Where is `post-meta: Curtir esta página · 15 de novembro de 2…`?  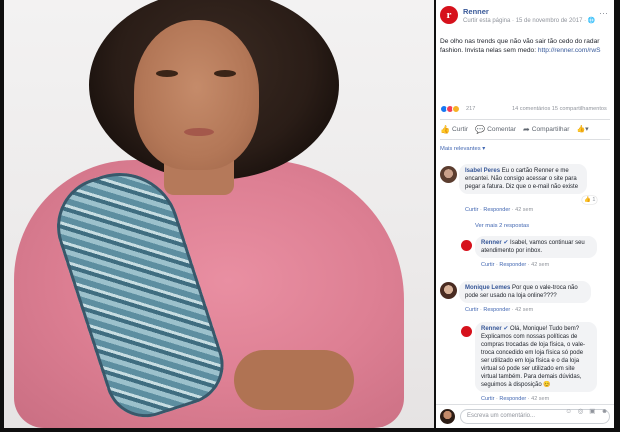 post-meta: Curtir esta página · 15 de novembro de 2… is located at coordinates (529, 20).